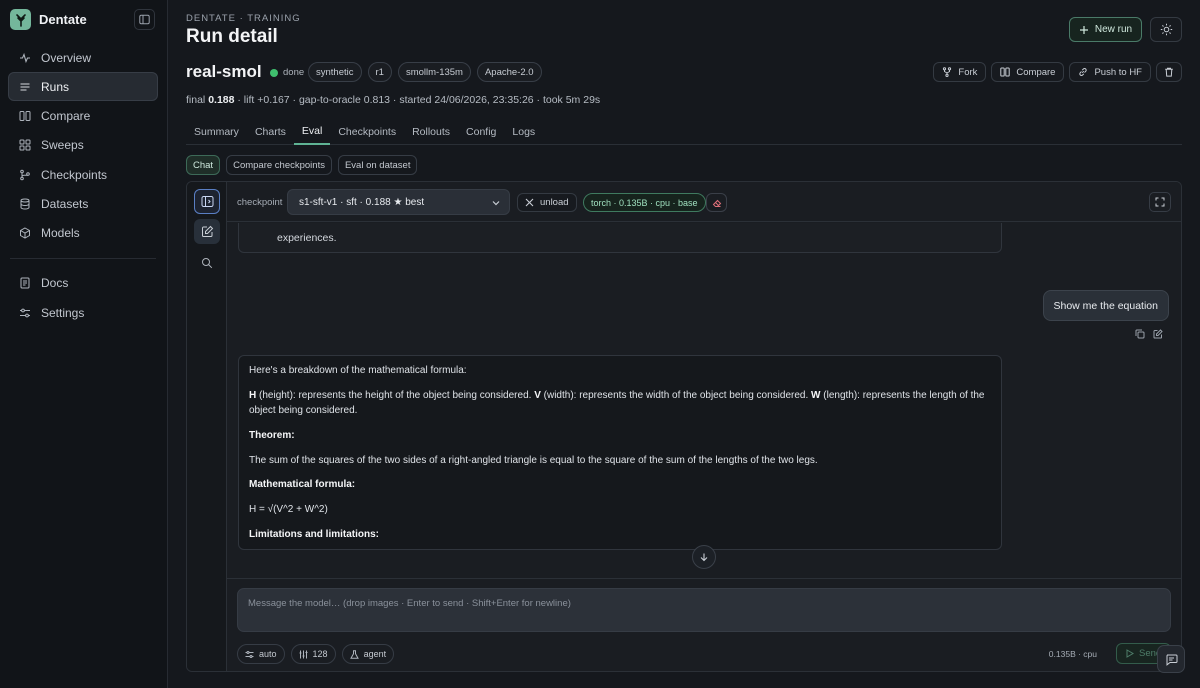  I want to click on composer-options: auto 128 agent, so click(316, 654).